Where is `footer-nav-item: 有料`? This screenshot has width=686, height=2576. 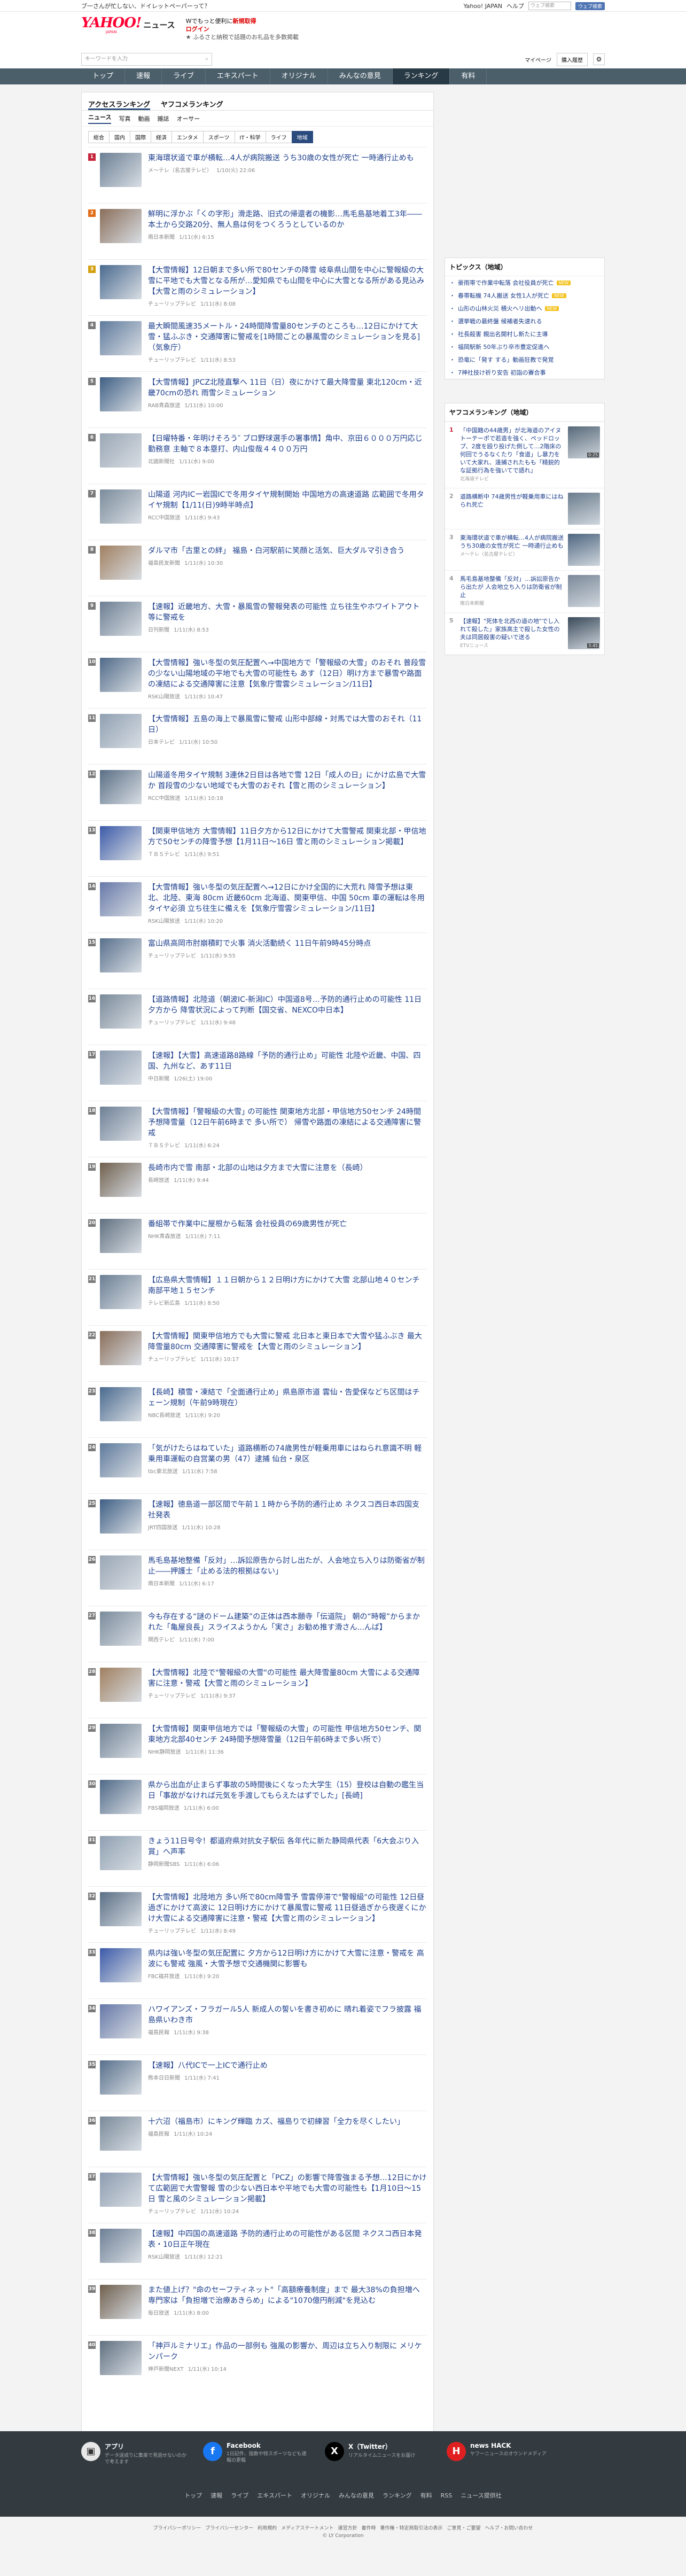 footer-nav-item: 有料 is located at coordinates (426, 2495).